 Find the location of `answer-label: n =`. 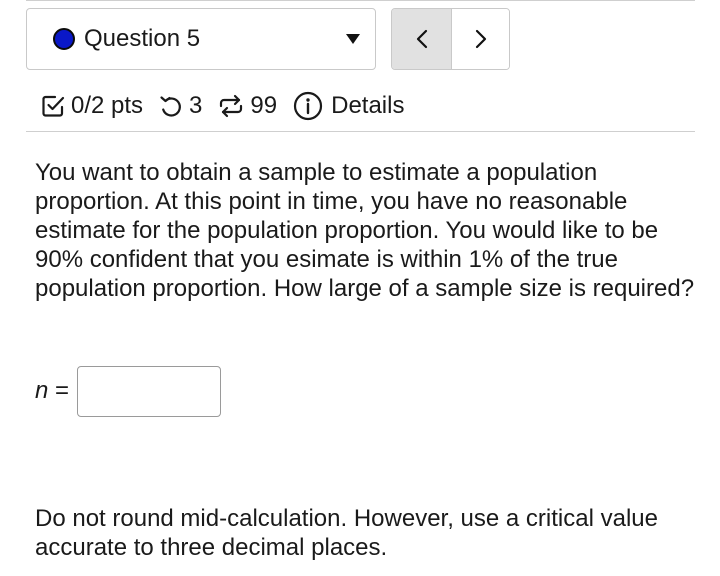

answer-label: n = is located at coordinates (52, 391).